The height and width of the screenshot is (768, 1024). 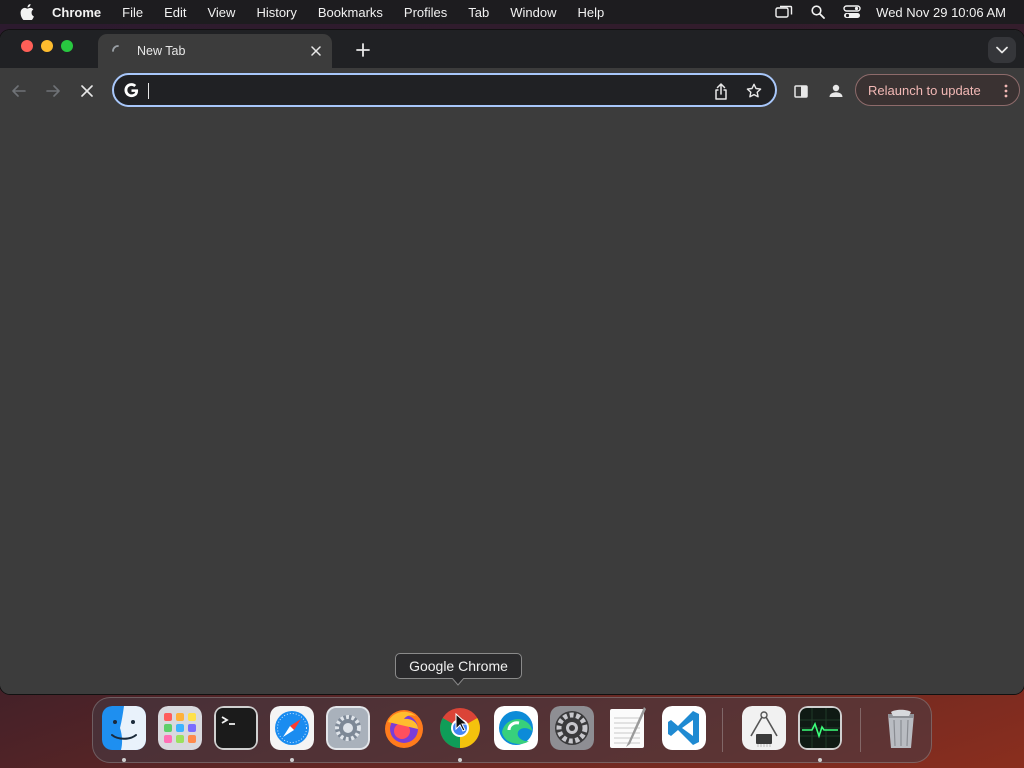 I want to click on google-g-icon, so click(x=131, y=90).